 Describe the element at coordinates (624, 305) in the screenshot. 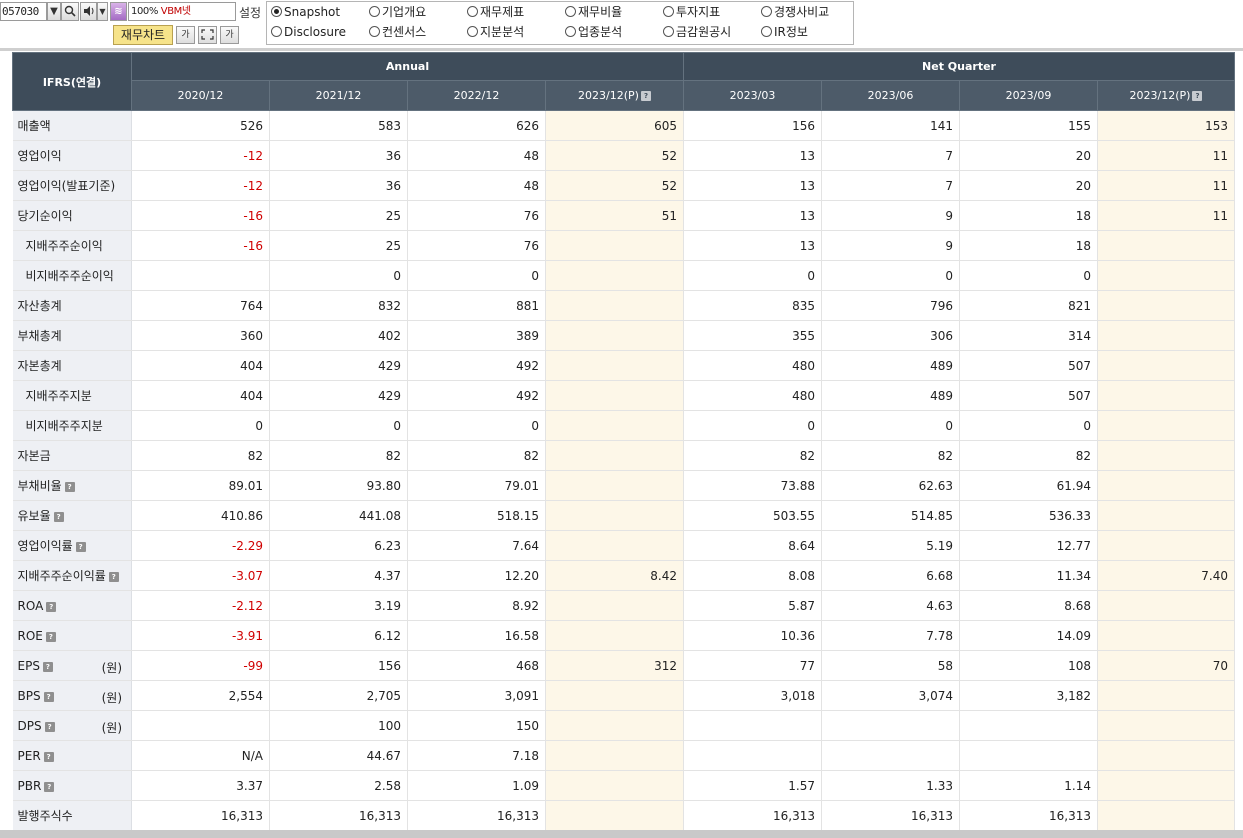

I see `table-row: 자산총계 764 832 881 835 796 821` at that location.